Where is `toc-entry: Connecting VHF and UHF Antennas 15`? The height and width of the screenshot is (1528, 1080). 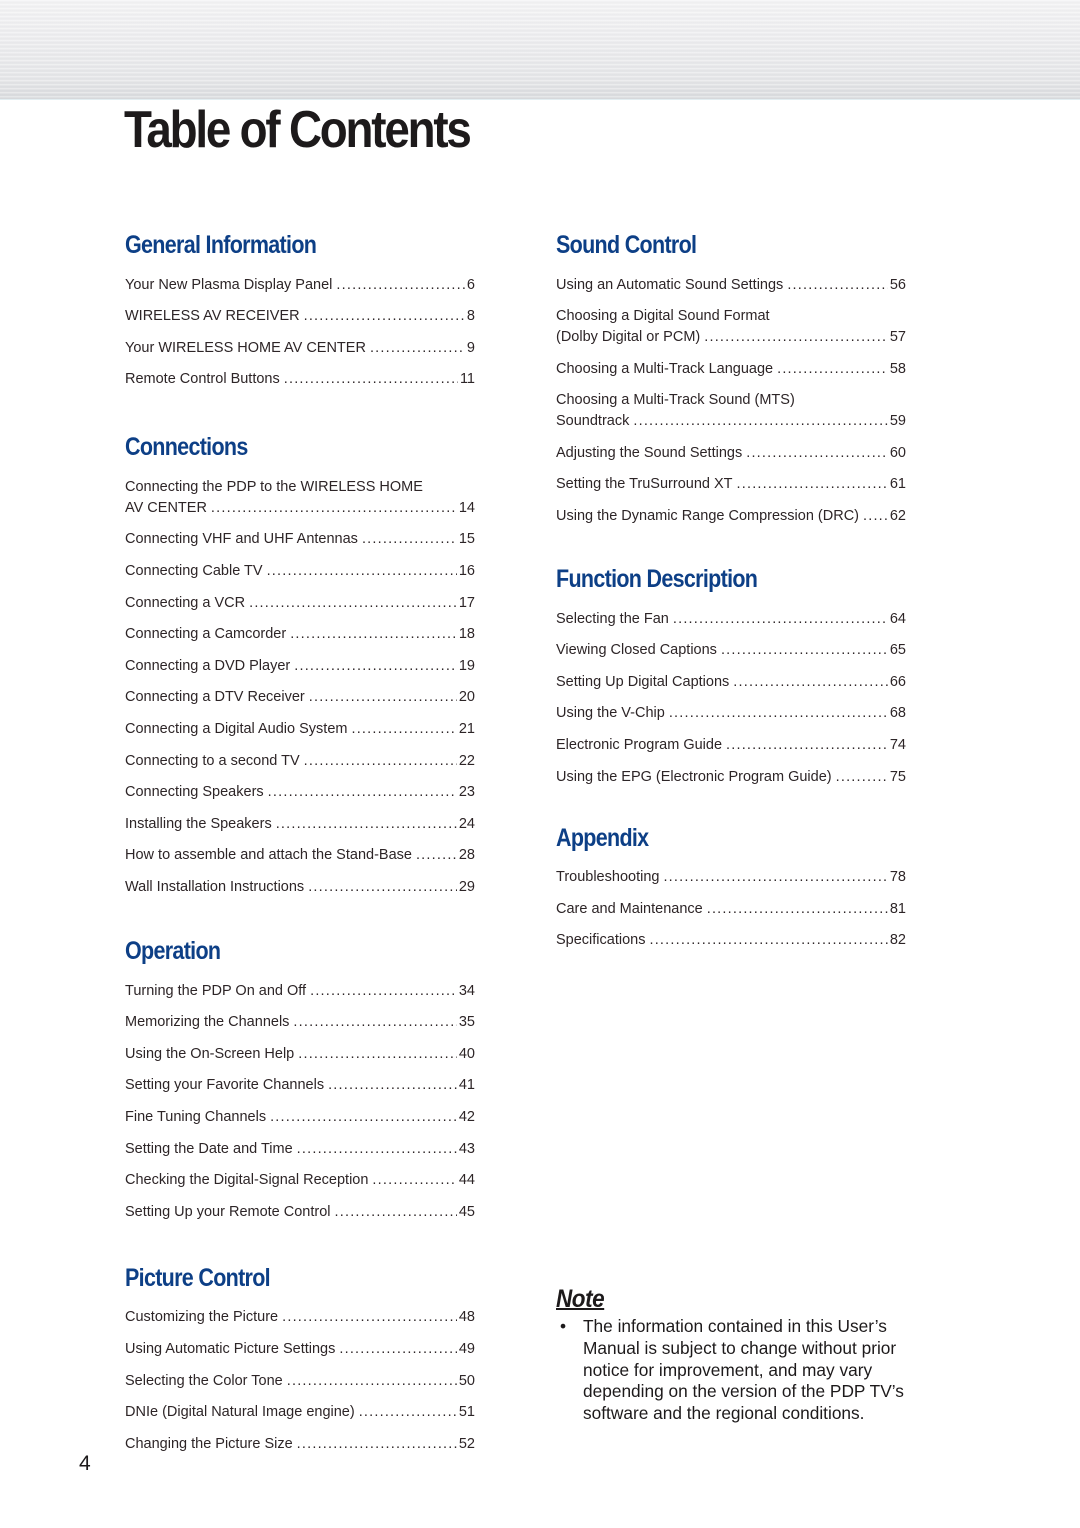 toc-entry: Connecting VHF and UHF Antennas 15 is located at coordinates (300, 535).